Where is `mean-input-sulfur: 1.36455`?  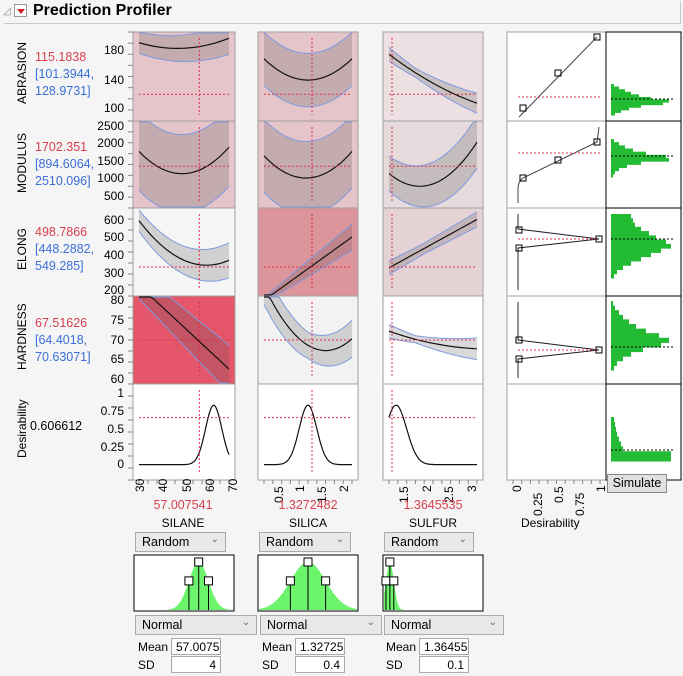 mean-input-sulfur: 1.36455 is located at coordinates (444, 646).